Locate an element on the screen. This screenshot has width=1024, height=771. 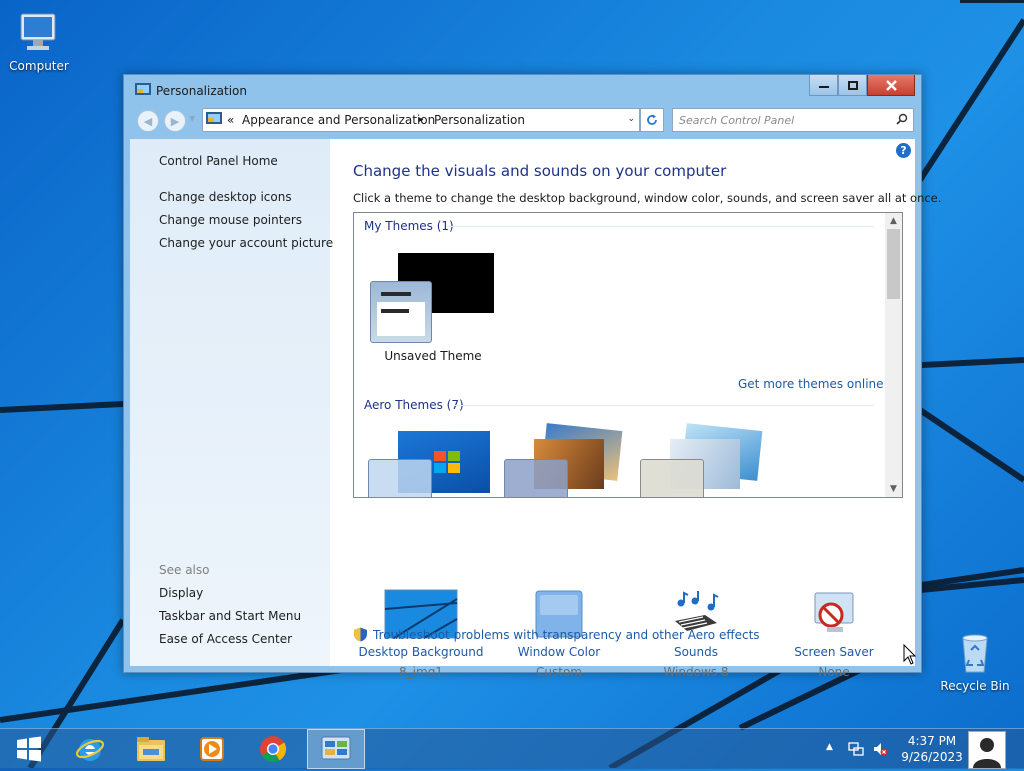
display-link: Display is located at coordinates (181, 593).